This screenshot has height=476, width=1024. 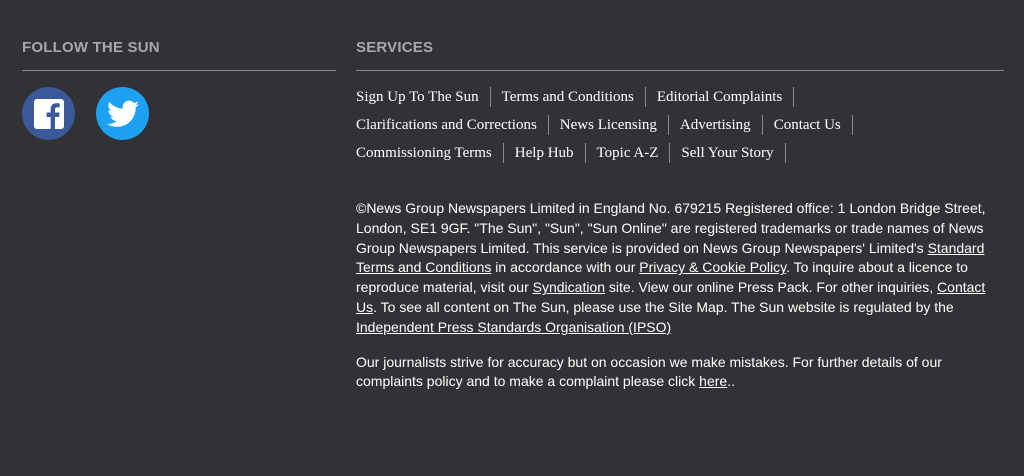 I want to click on legal-text-span: in accordance with our, so click(x=565, y=267).